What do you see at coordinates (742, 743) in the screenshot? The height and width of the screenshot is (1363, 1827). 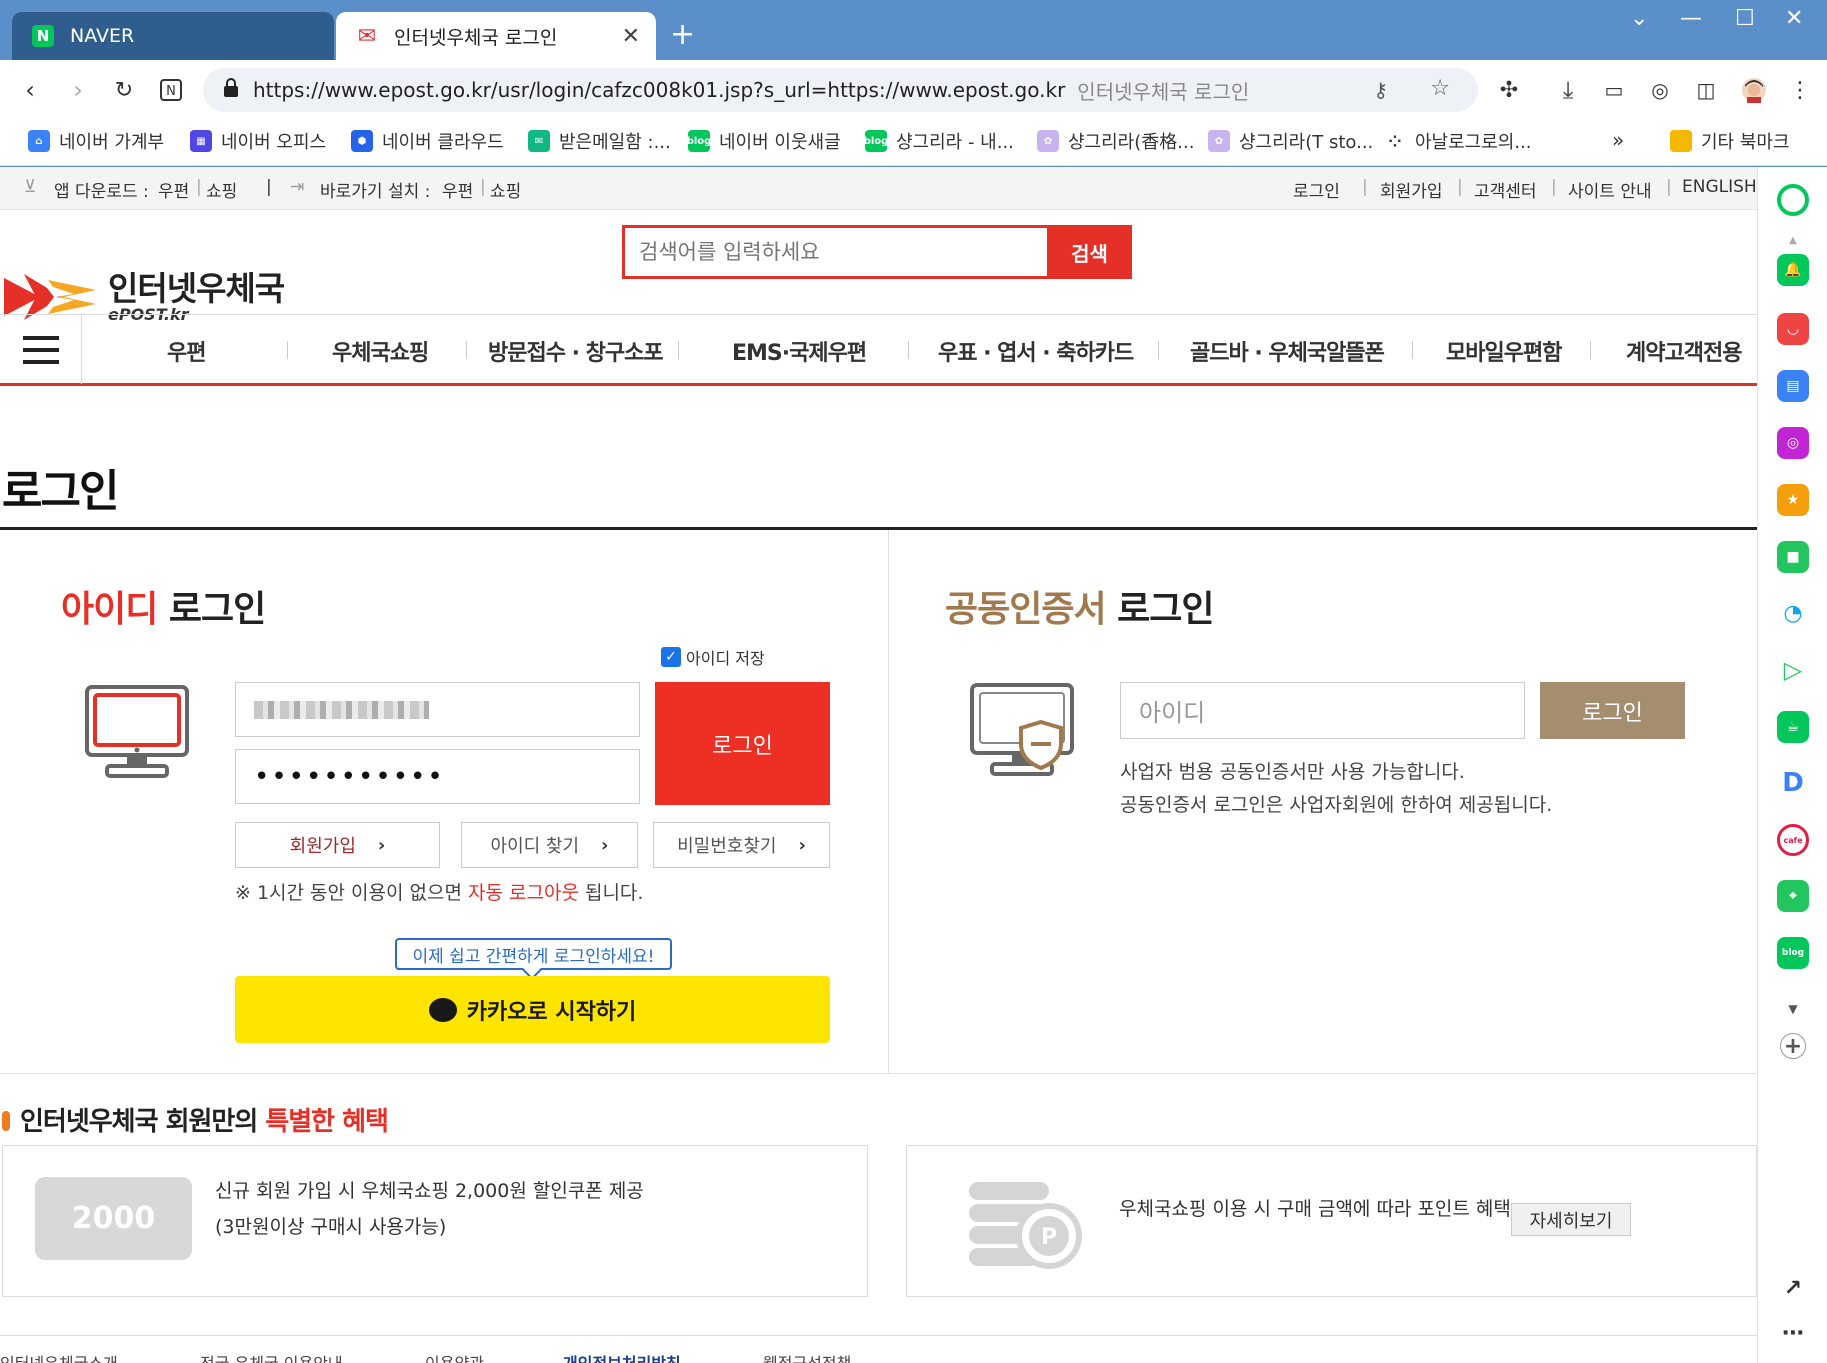 I see `login-button: 로그인` at bounding box center [742, 743].